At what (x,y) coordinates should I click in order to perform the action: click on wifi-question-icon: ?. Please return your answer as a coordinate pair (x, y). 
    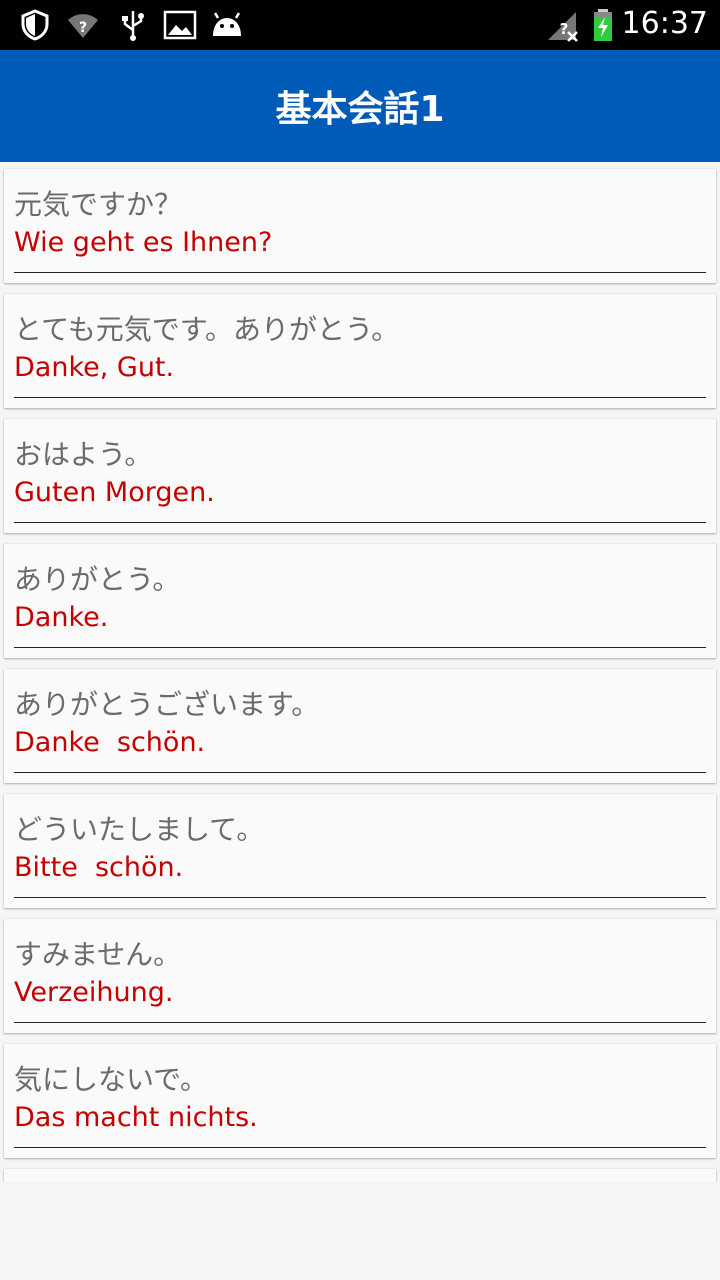
    Looking at the image, I should click on (83, 26).